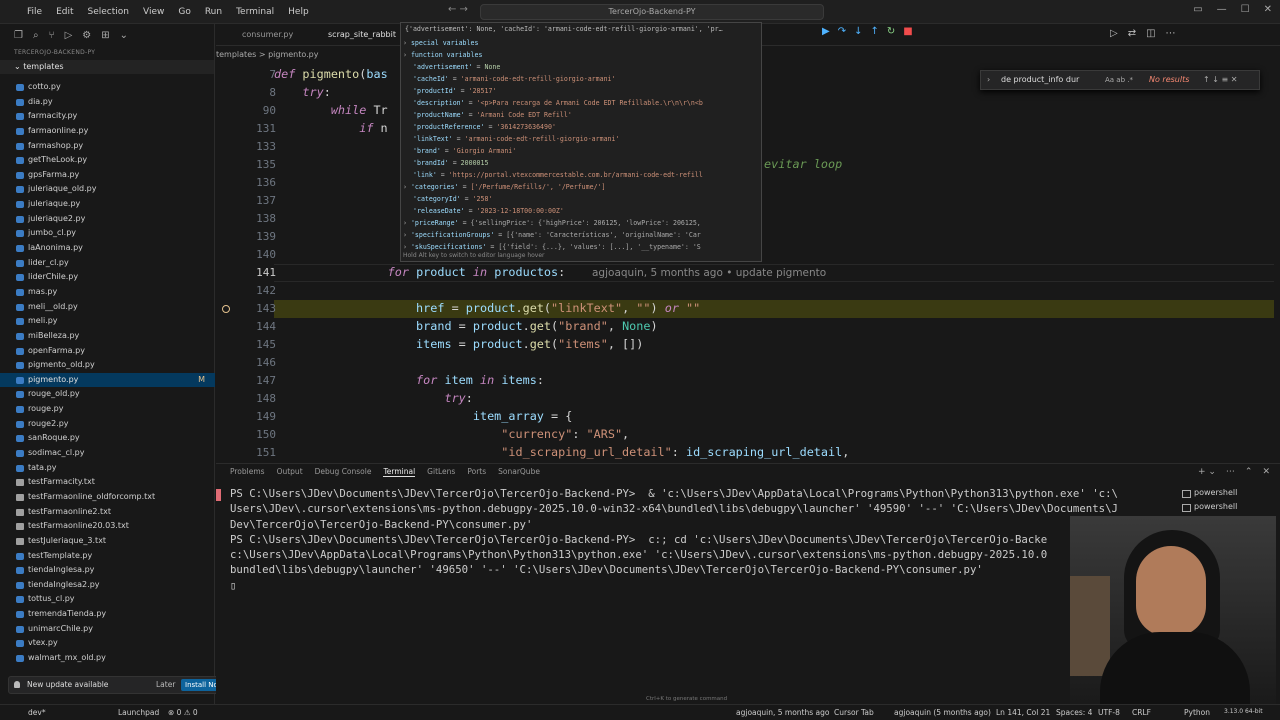  Describe the element at coordinates (107, 351) in the screenshot. I see `file-item: openFarma.py` at that location.